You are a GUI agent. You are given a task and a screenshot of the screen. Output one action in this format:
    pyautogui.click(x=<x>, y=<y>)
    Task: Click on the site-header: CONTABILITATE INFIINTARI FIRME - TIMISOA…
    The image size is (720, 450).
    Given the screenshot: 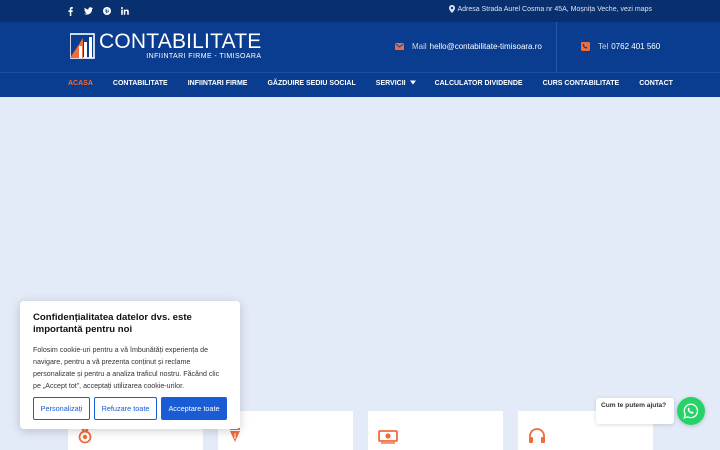 What is the action you would take?
    pyautogui.click(x=360, y=47)
    